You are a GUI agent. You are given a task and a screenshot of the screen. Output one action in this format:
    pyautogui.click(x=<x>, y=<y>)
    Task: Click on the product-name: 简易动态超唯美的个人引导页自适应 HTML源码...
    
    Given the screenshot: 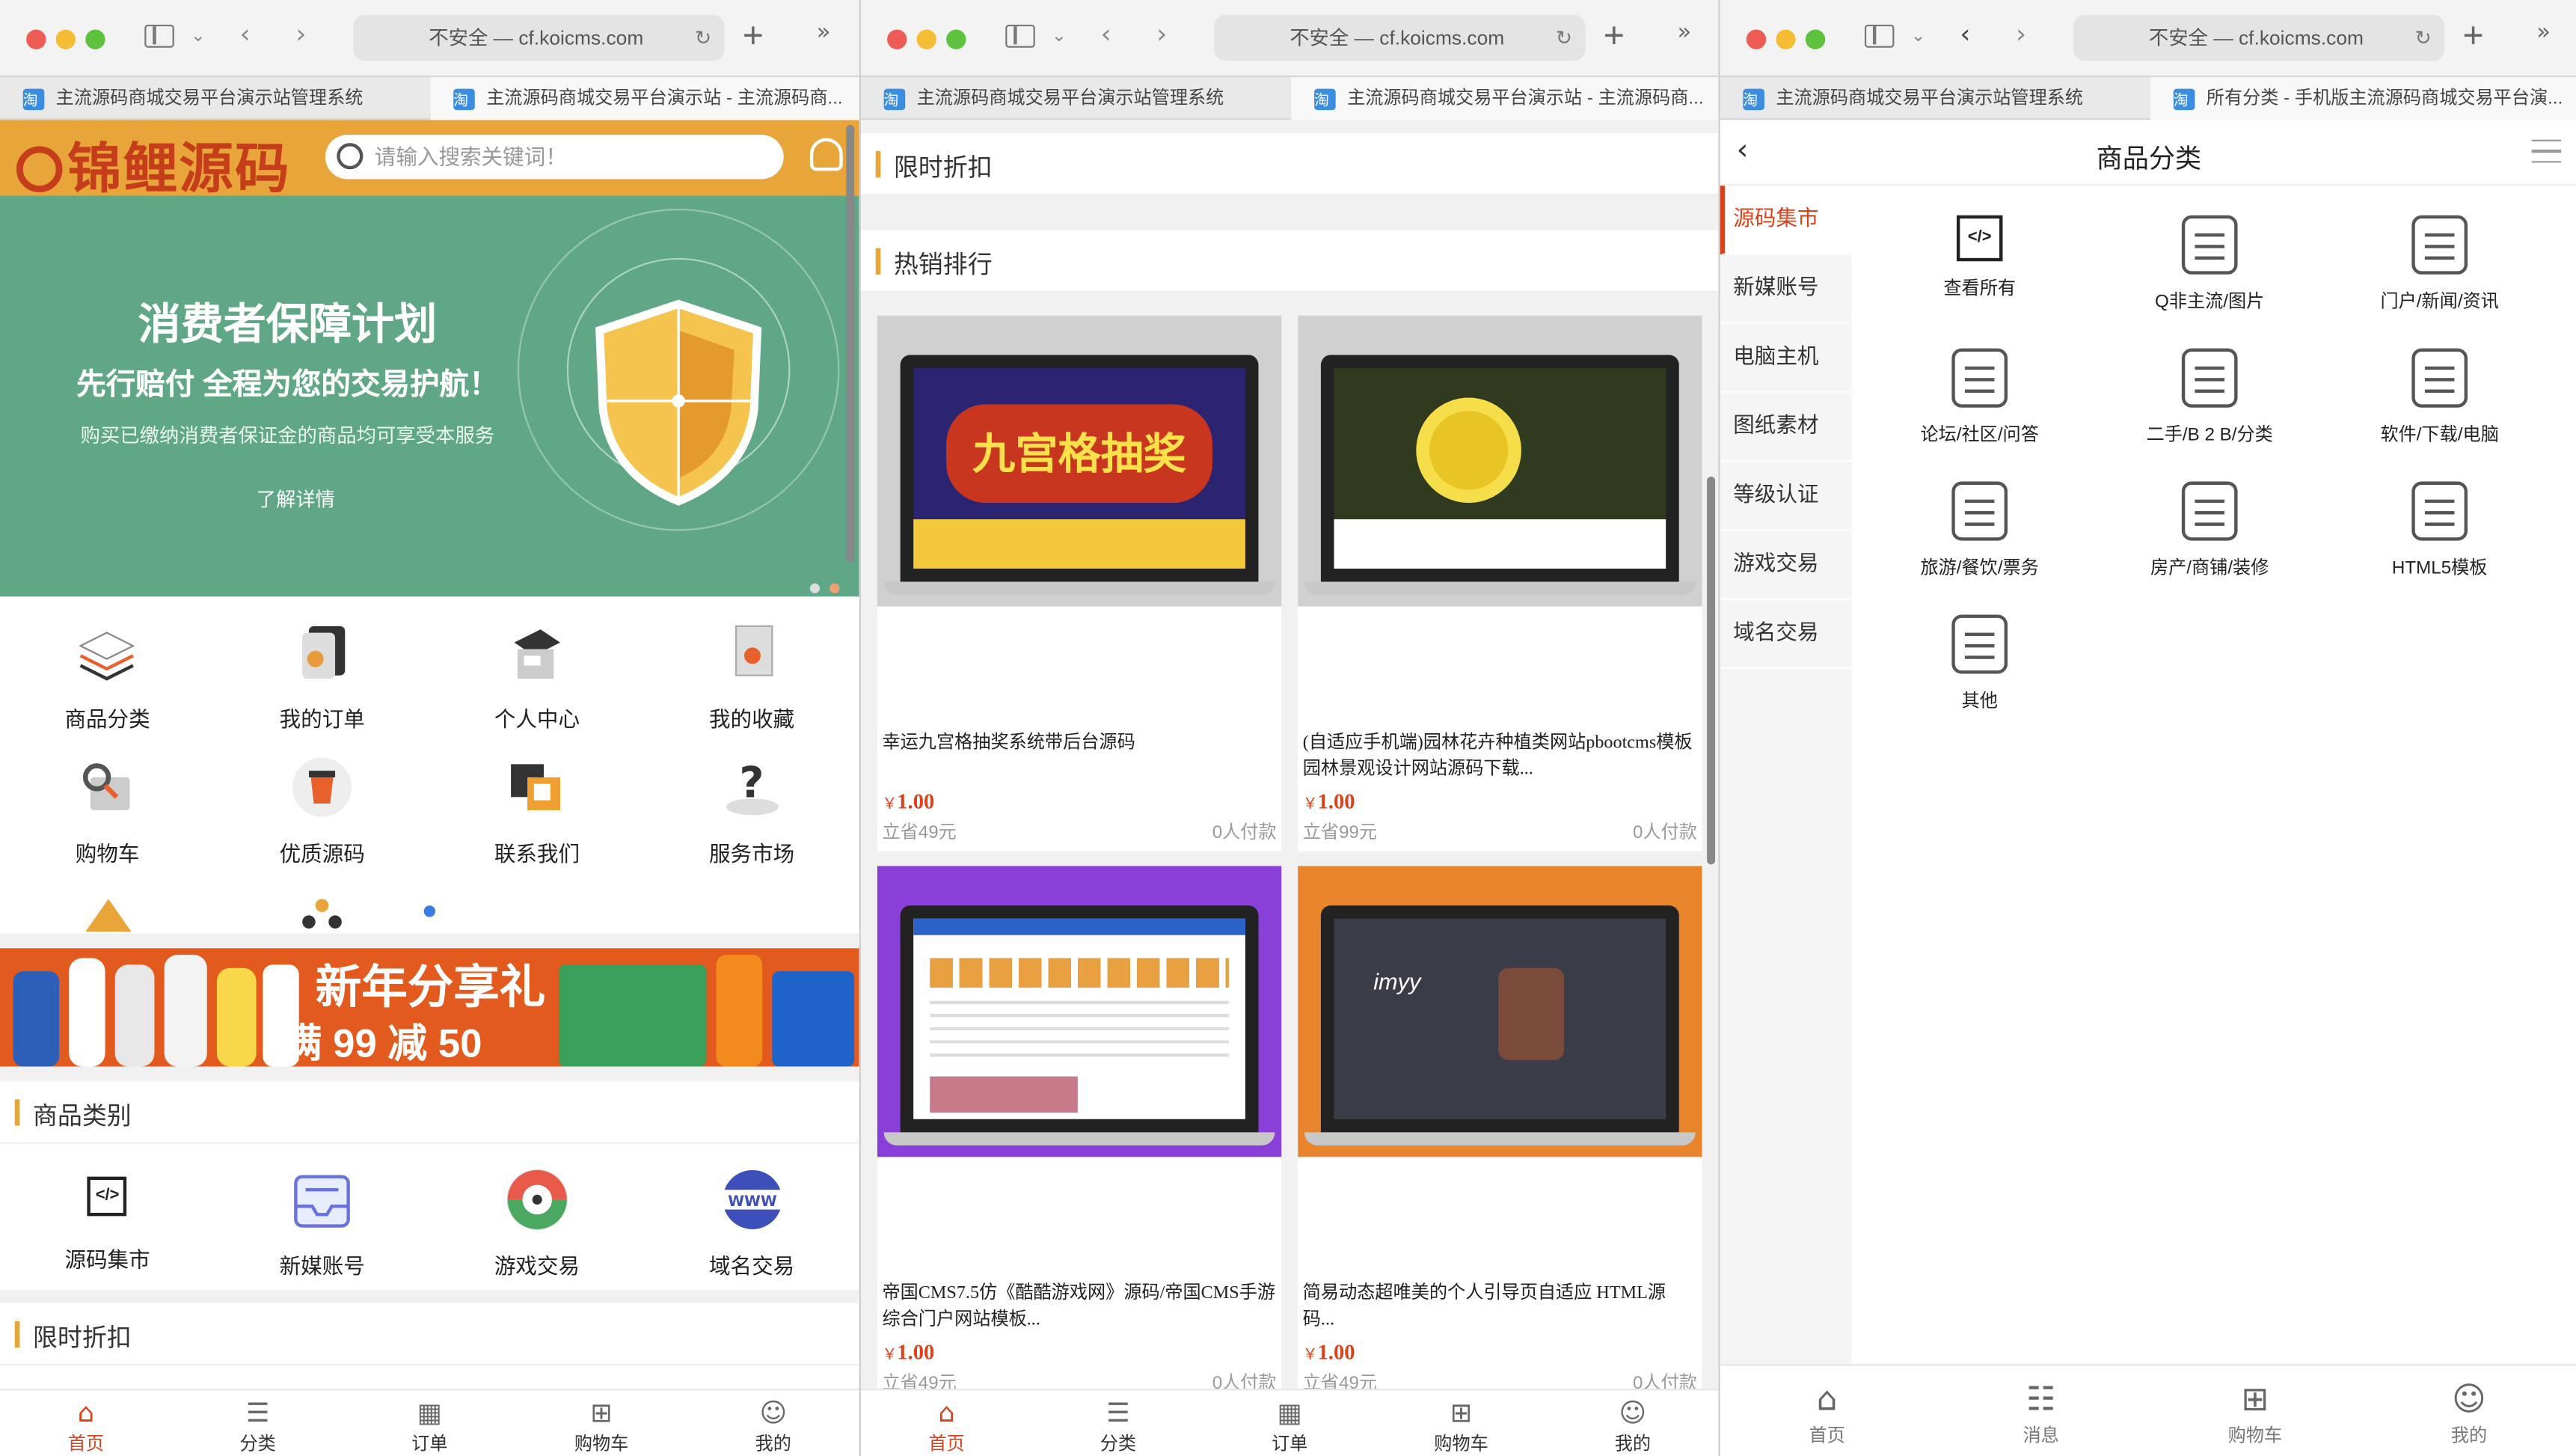 What is the action you would take?
    pyautogui.click(x=1500, y=1306)
    